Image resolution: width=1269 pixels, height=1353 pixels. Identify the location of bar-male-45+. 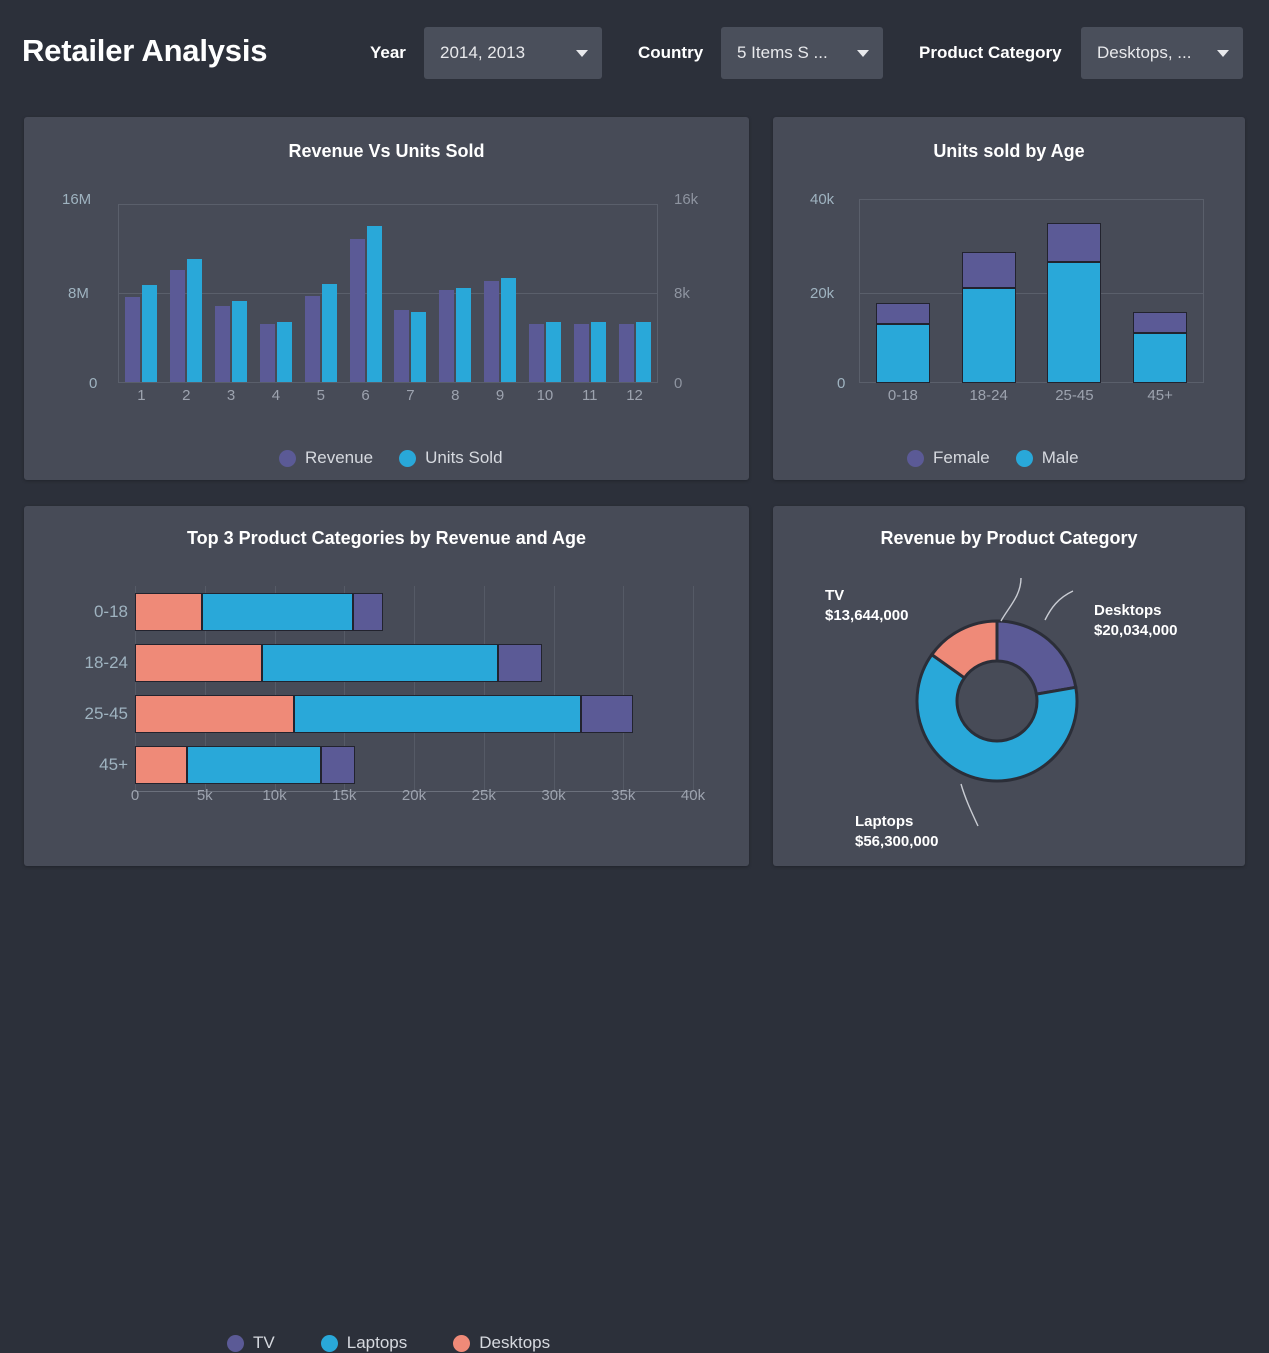
(1160, 357).